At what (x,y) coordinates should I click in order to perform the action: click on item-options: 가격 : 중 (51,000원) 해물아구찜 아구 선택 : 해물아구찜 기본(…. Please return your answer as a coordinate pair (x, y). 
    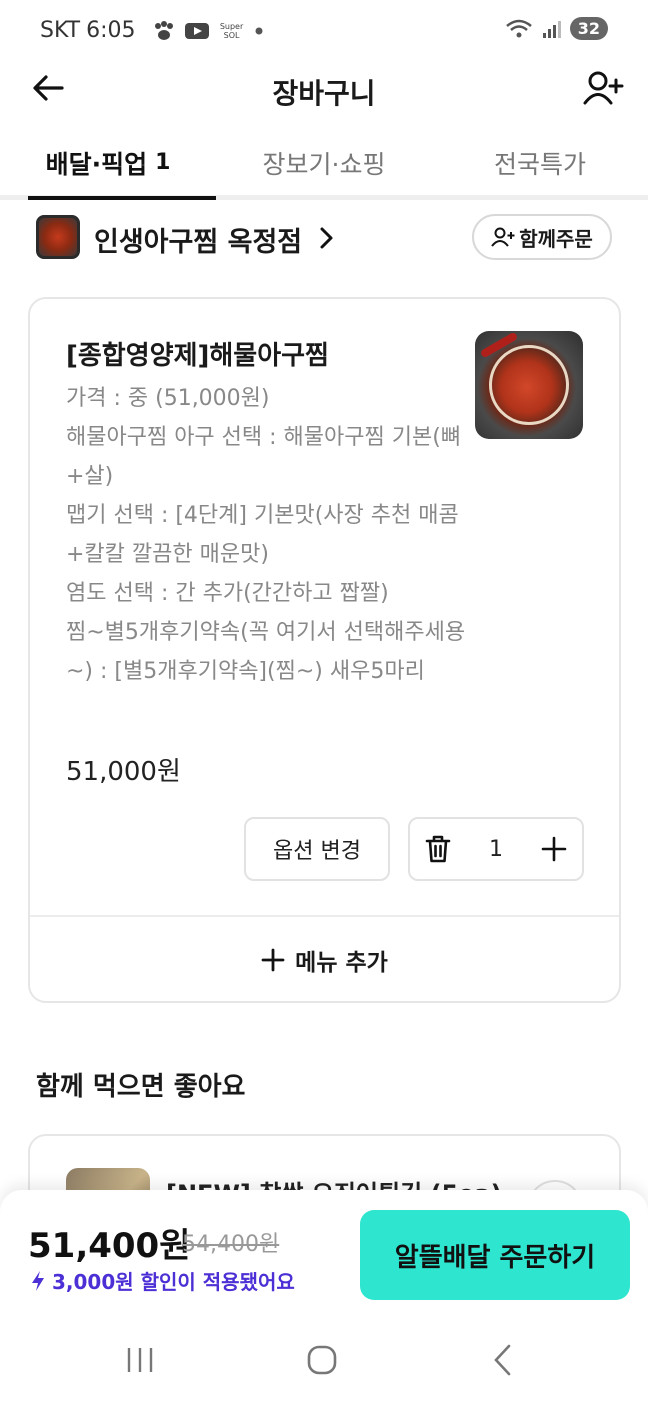
    Looking at the image, I should click on (266, 535).